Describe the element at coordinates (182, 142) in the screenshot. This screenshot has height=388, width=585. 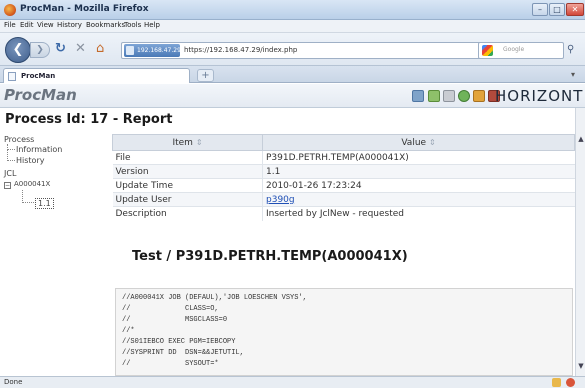
I see `column-label-item: Item` at that location.